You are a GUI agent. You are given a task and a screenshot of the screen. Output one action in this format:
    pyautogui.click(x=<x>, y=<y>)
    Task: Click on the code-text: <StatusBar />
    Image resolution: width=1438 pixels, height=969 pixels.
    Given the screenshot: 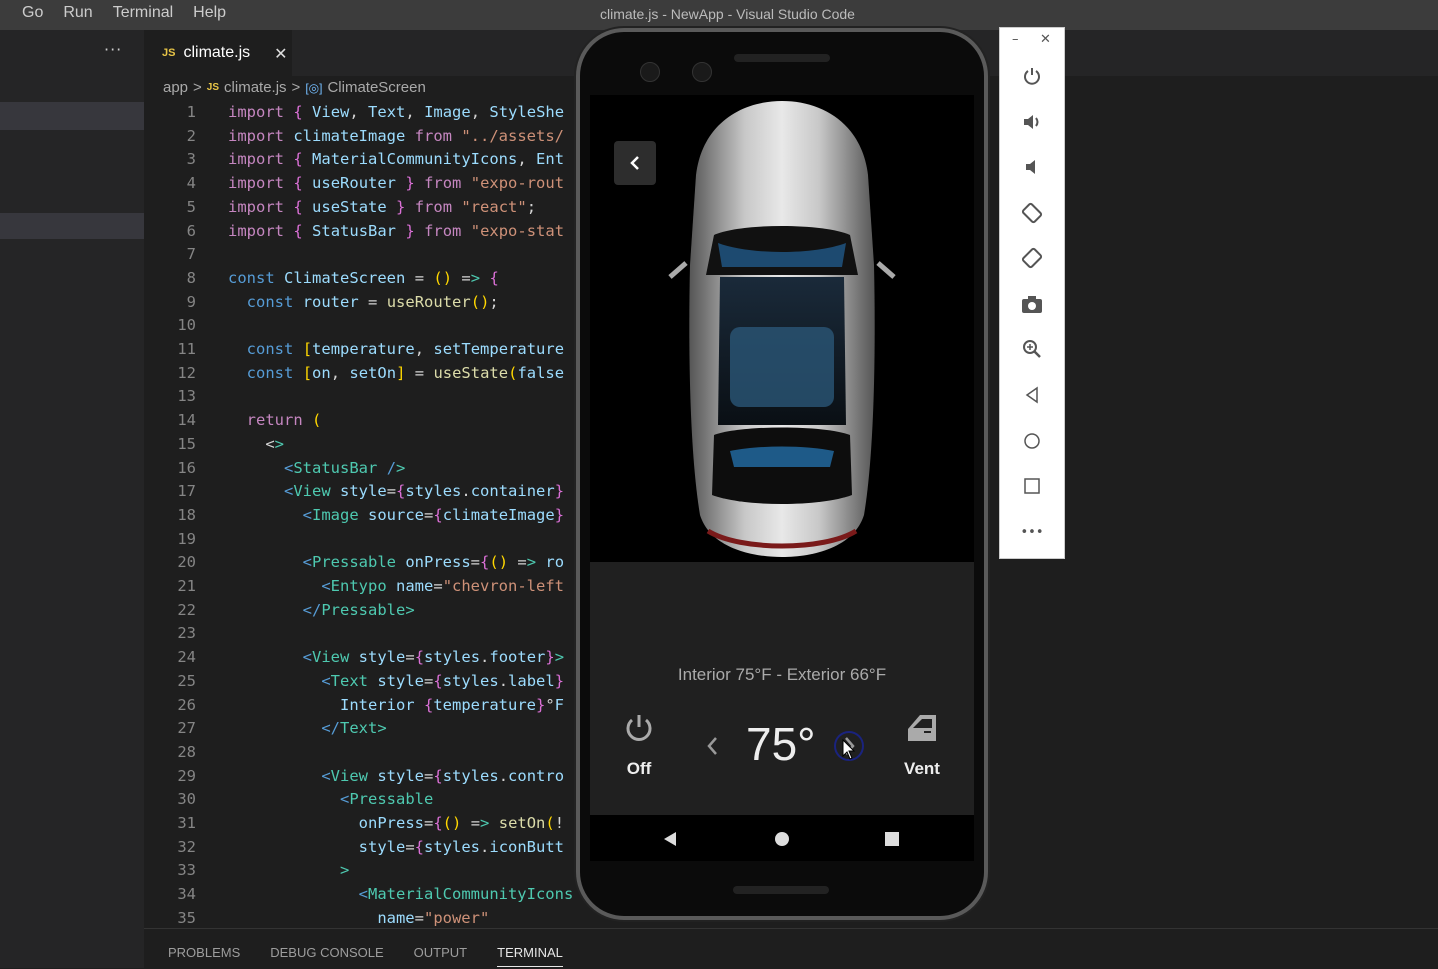 What is the action you would take?
    pyautogui.click(x=345, y=467)
    